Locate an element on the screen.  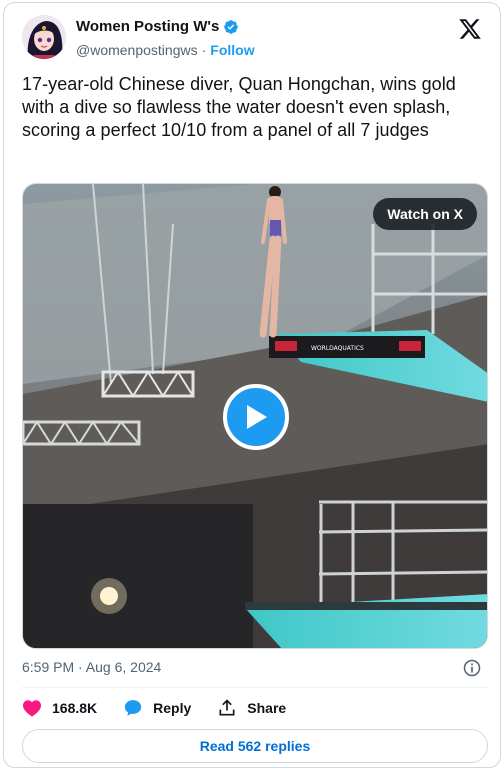
avatar-illustration is located at coordinates (44, 37).